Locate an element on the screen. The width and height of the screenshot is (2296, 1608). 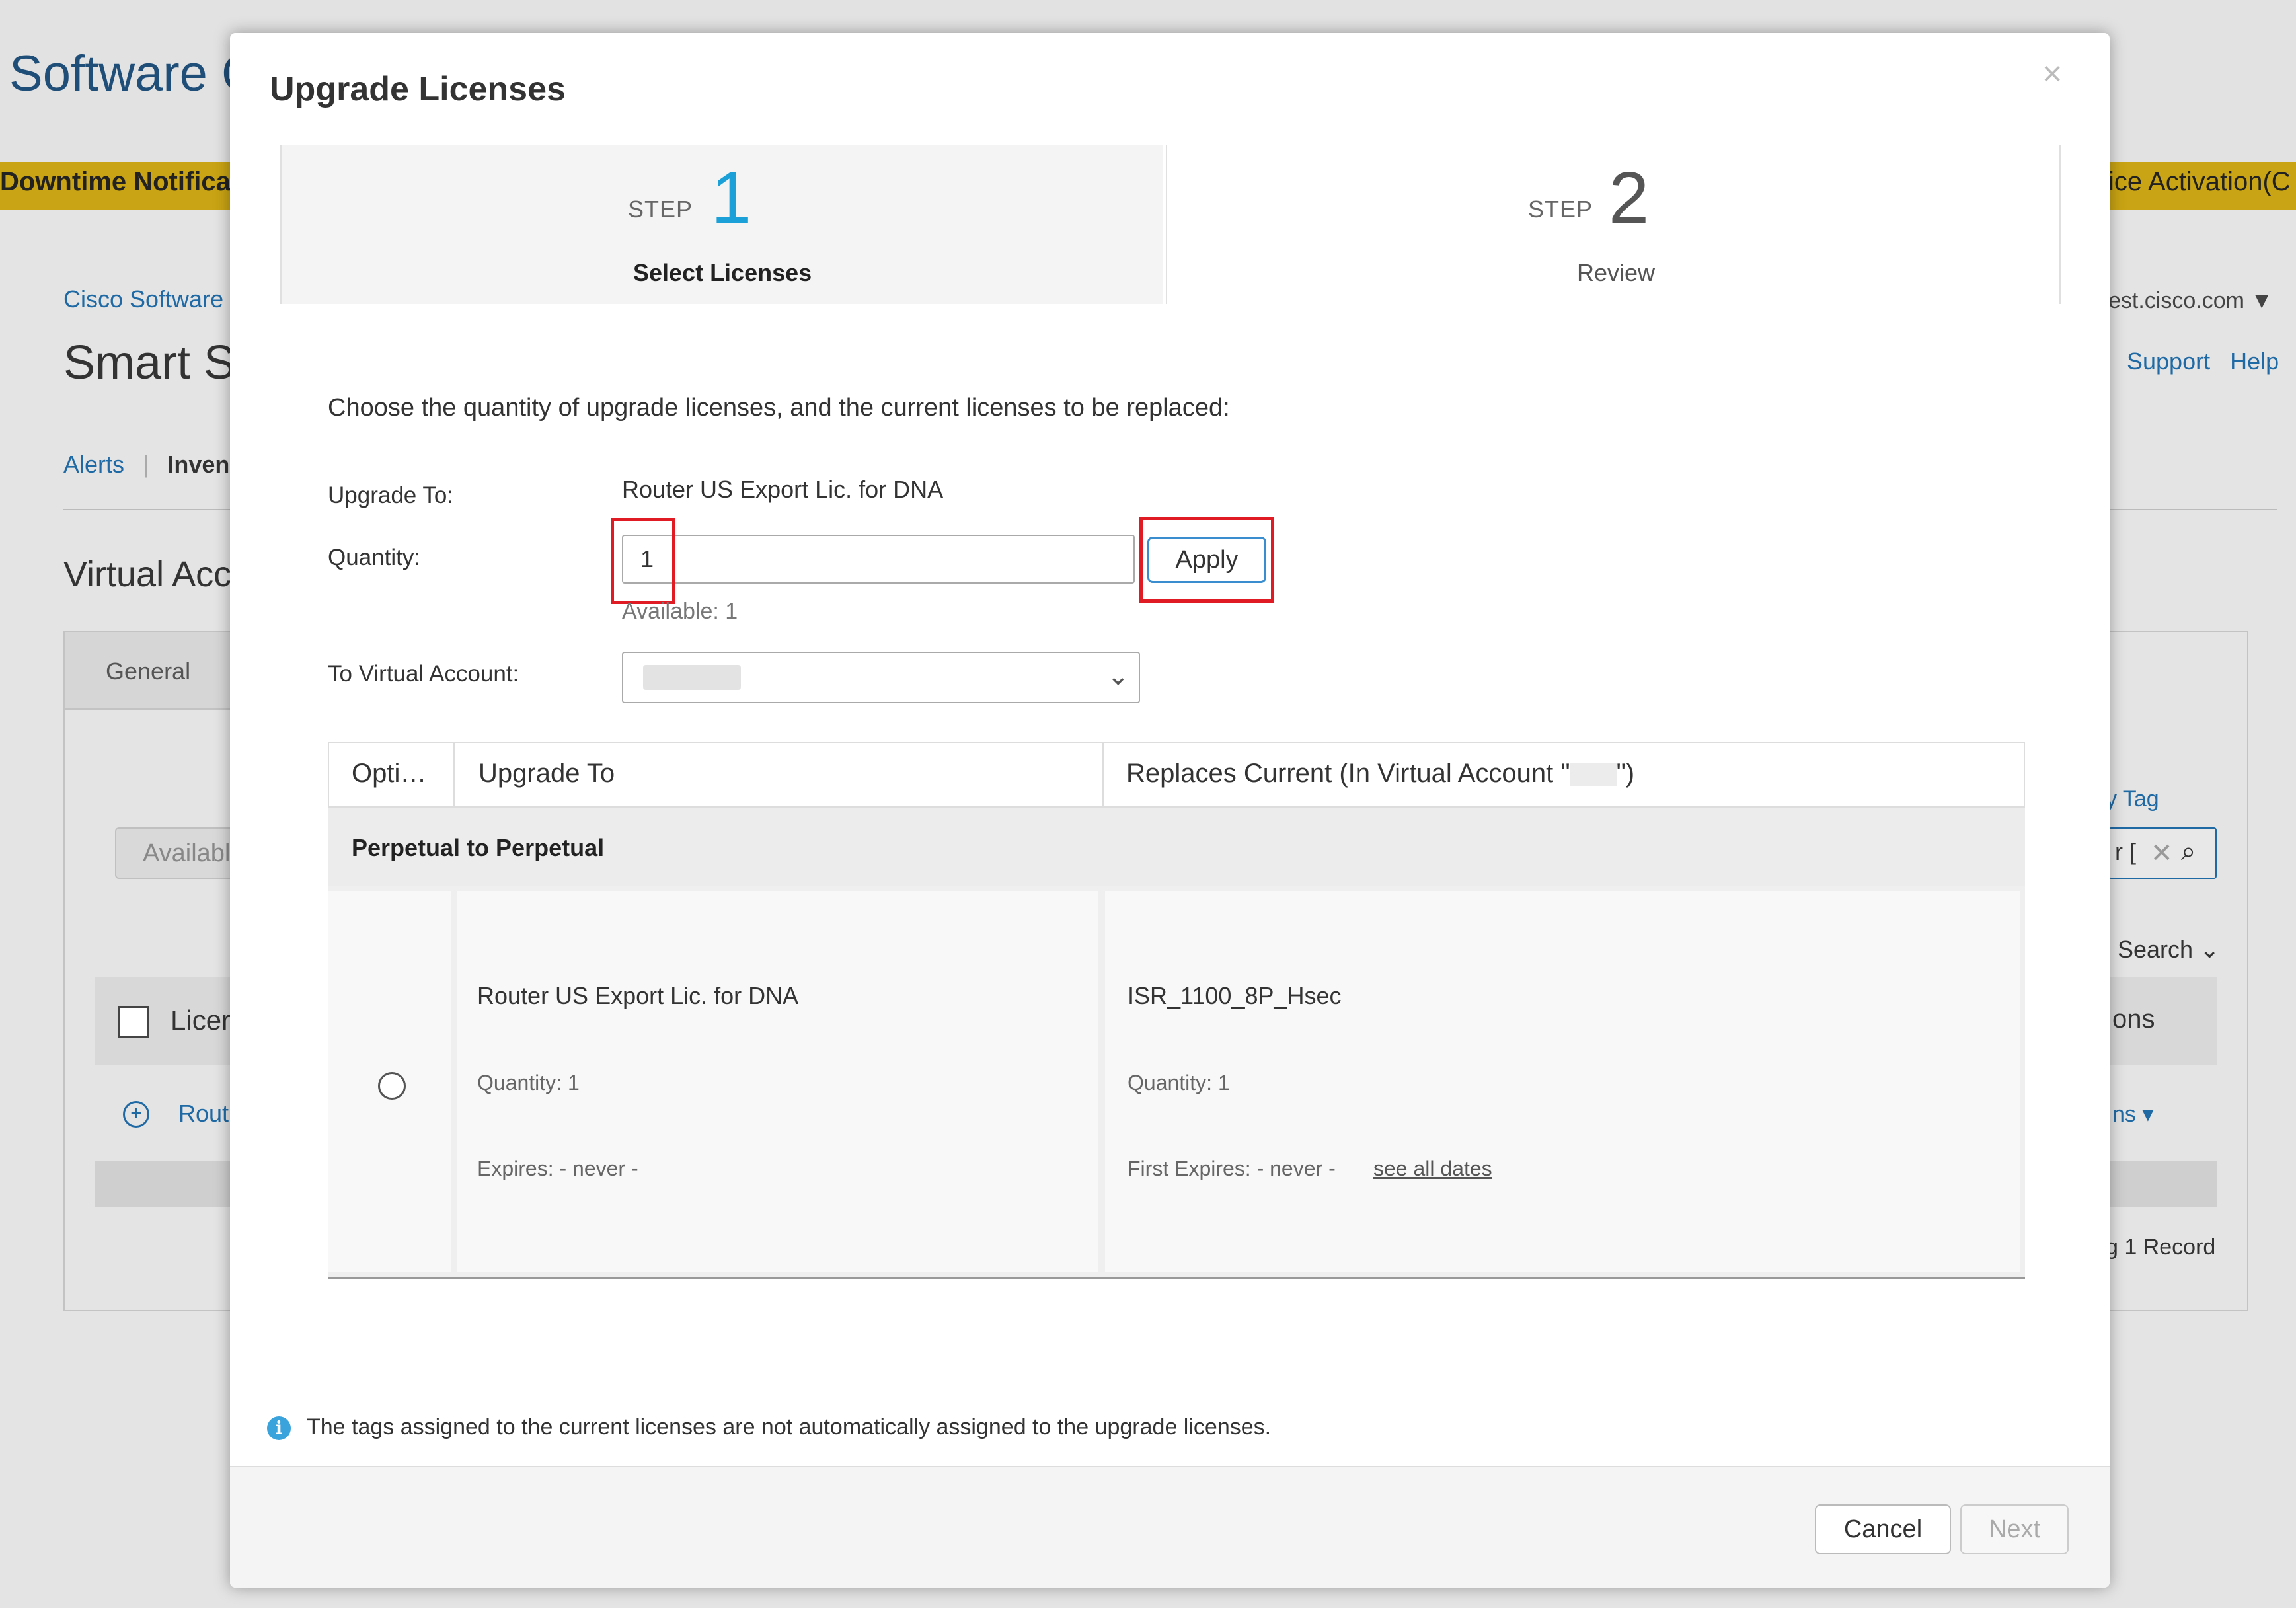
step-review: STEP 2 Review is located at coordinates (1613, 224).